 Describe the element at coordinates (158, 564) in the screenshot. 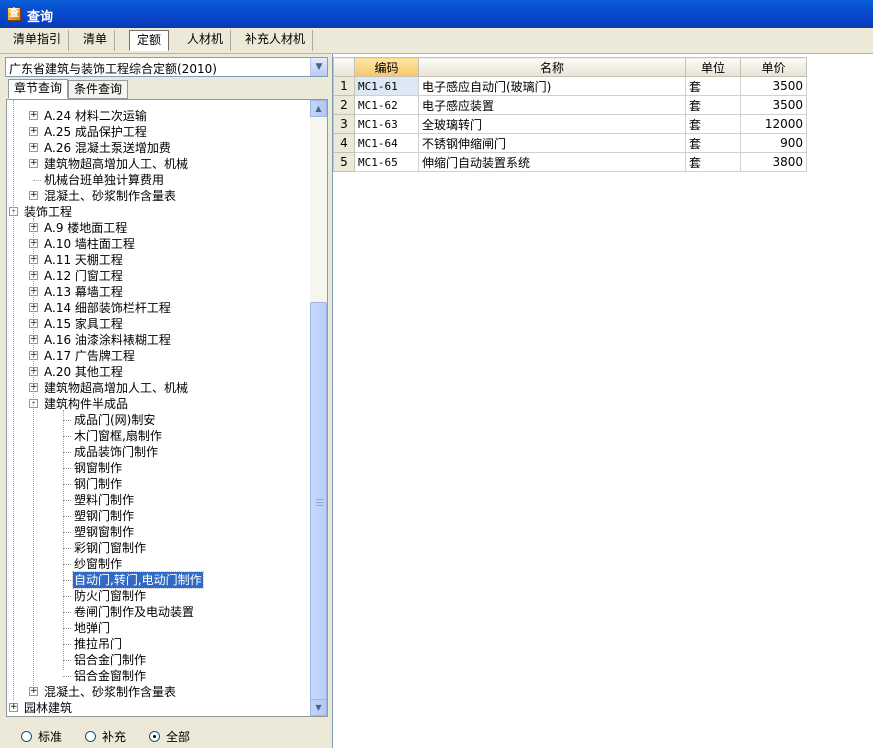

I see `tree-item: 纱窗制作` at that location.